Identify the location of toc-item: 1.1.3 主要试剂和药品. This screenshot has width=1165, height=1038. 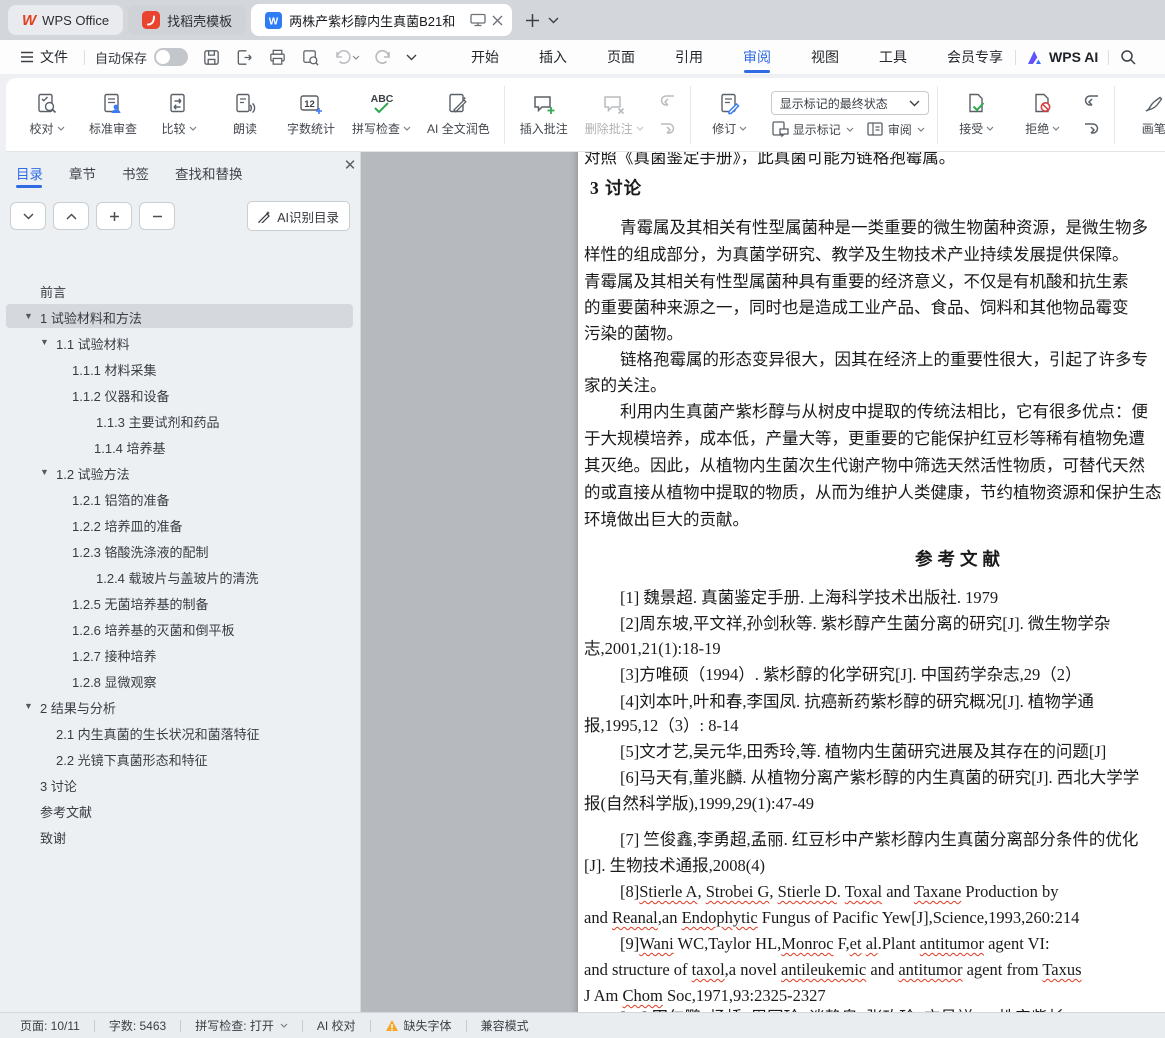
(179, 420).